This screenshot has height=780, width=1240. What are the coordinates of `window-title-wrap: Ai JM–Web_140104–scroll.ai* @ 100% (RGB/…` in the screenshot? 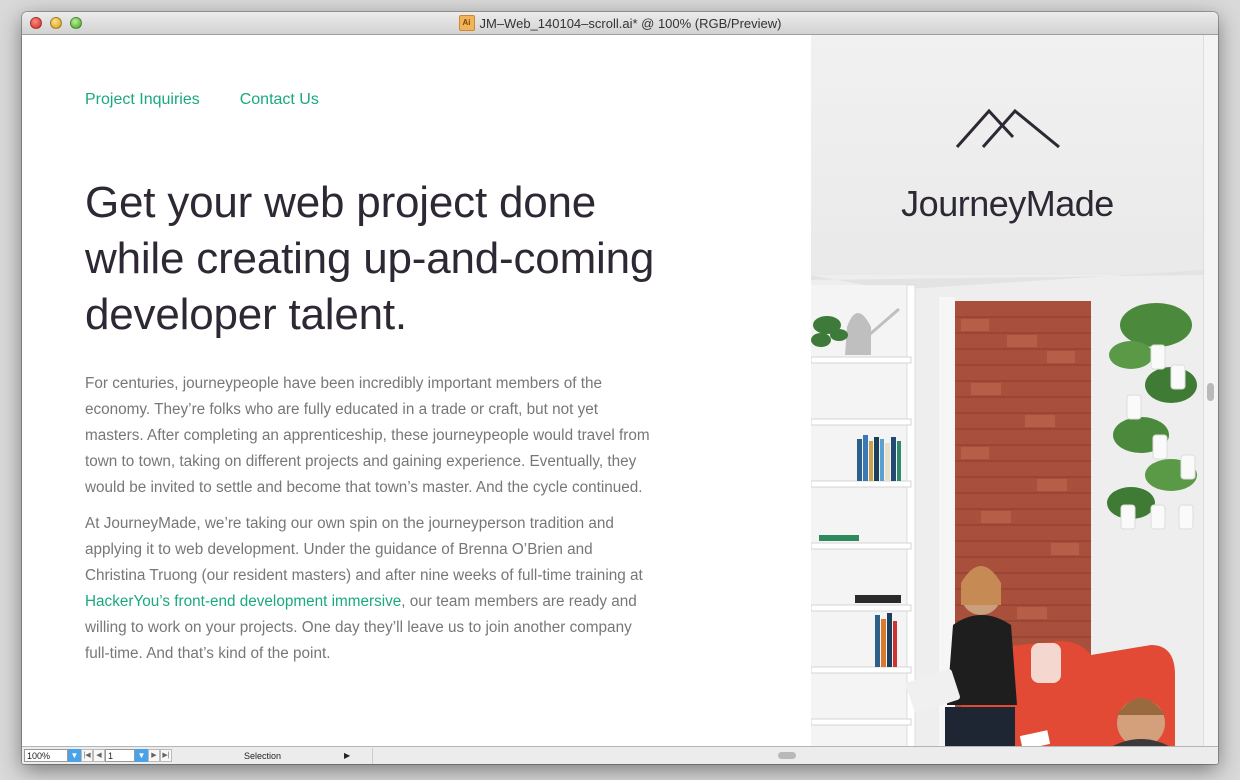 It's located at (620, 23).